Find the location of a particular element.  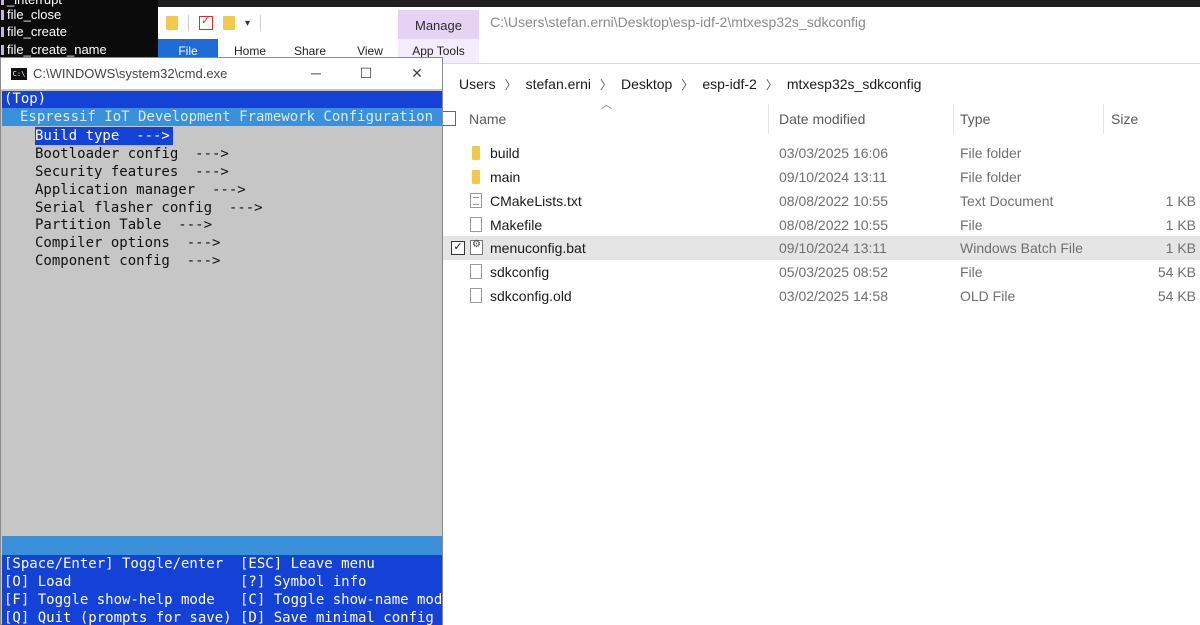

menu-item-partition-table: Partition Table ---> is located at coordinates (123, 225).